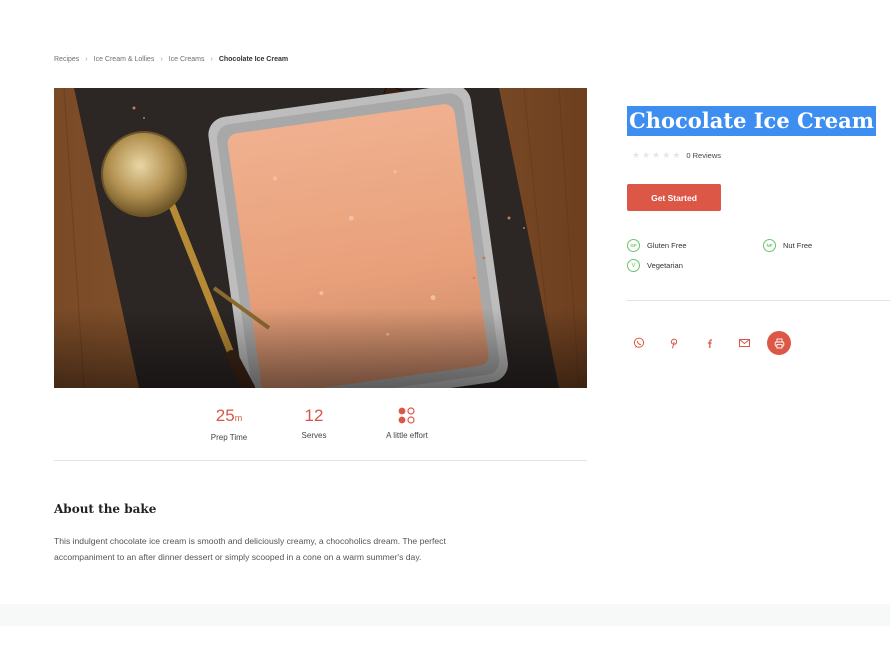 The image size is (890, 670). Describe the element at coordinates (674, 197) in the screenshot. I see `get-started-button: Get Started` at that location.